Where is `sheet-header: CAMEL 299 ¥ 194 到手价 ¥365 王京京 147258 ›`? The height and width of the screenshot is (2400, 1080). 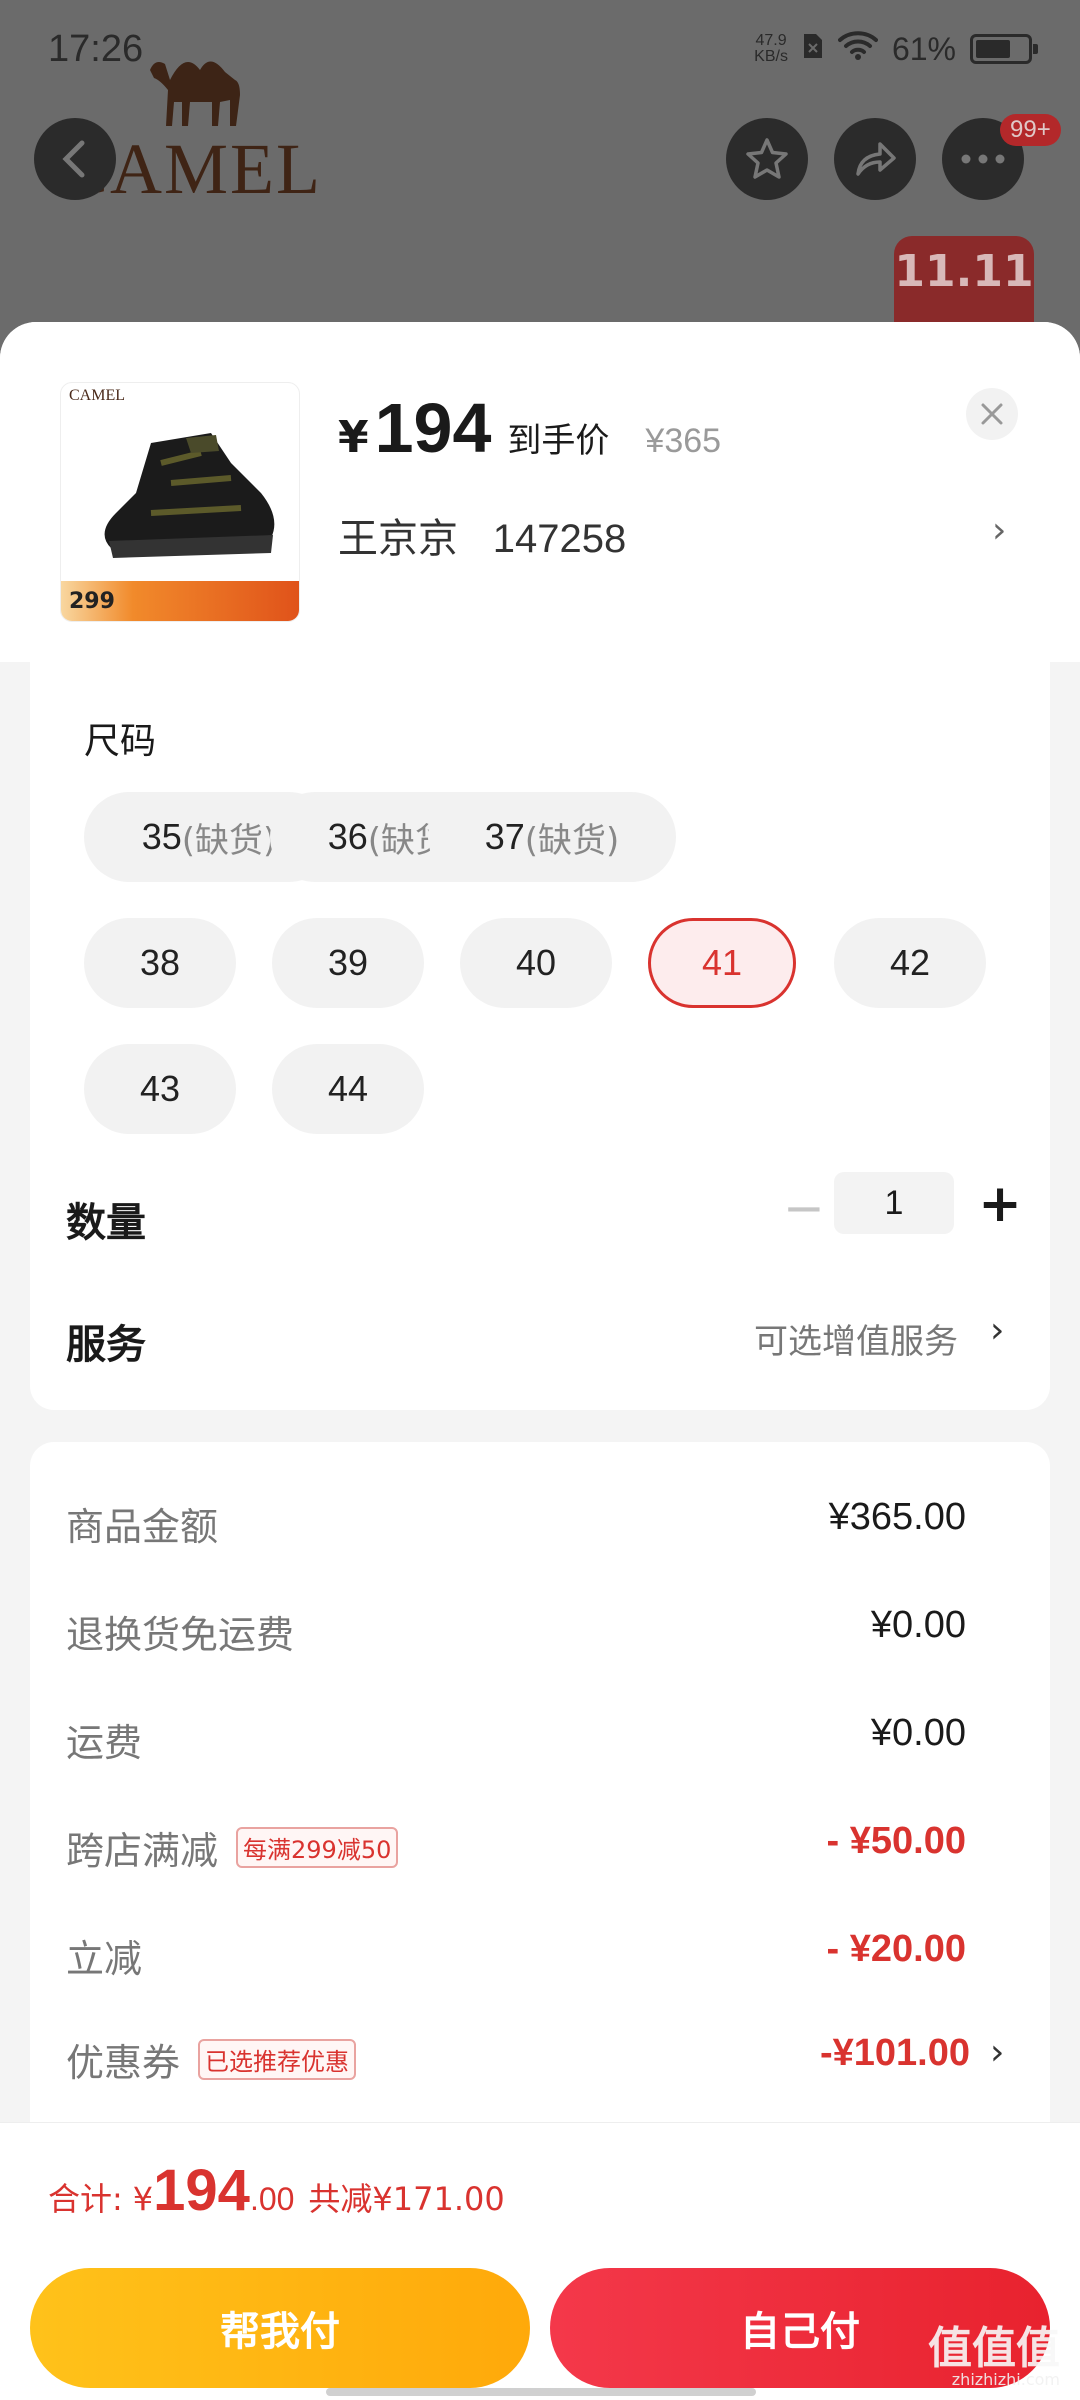 sheet-header: CAMEL 299 ¥ 194 到手价 ¥365 王京京 147258 › is located at coordinates (540, 492).